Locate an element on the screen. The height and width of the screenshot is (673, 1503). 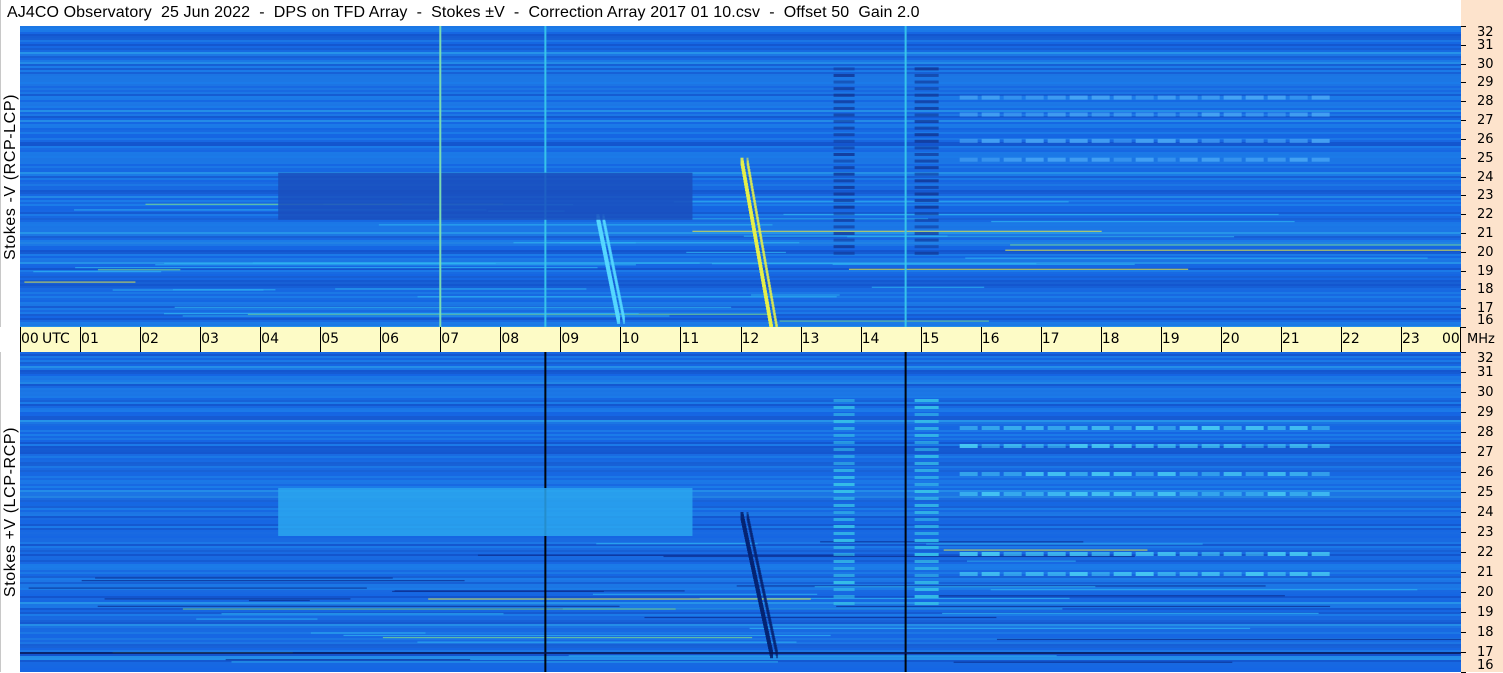
freq-tick-label: 20 is located at coordinates (1485, 252).